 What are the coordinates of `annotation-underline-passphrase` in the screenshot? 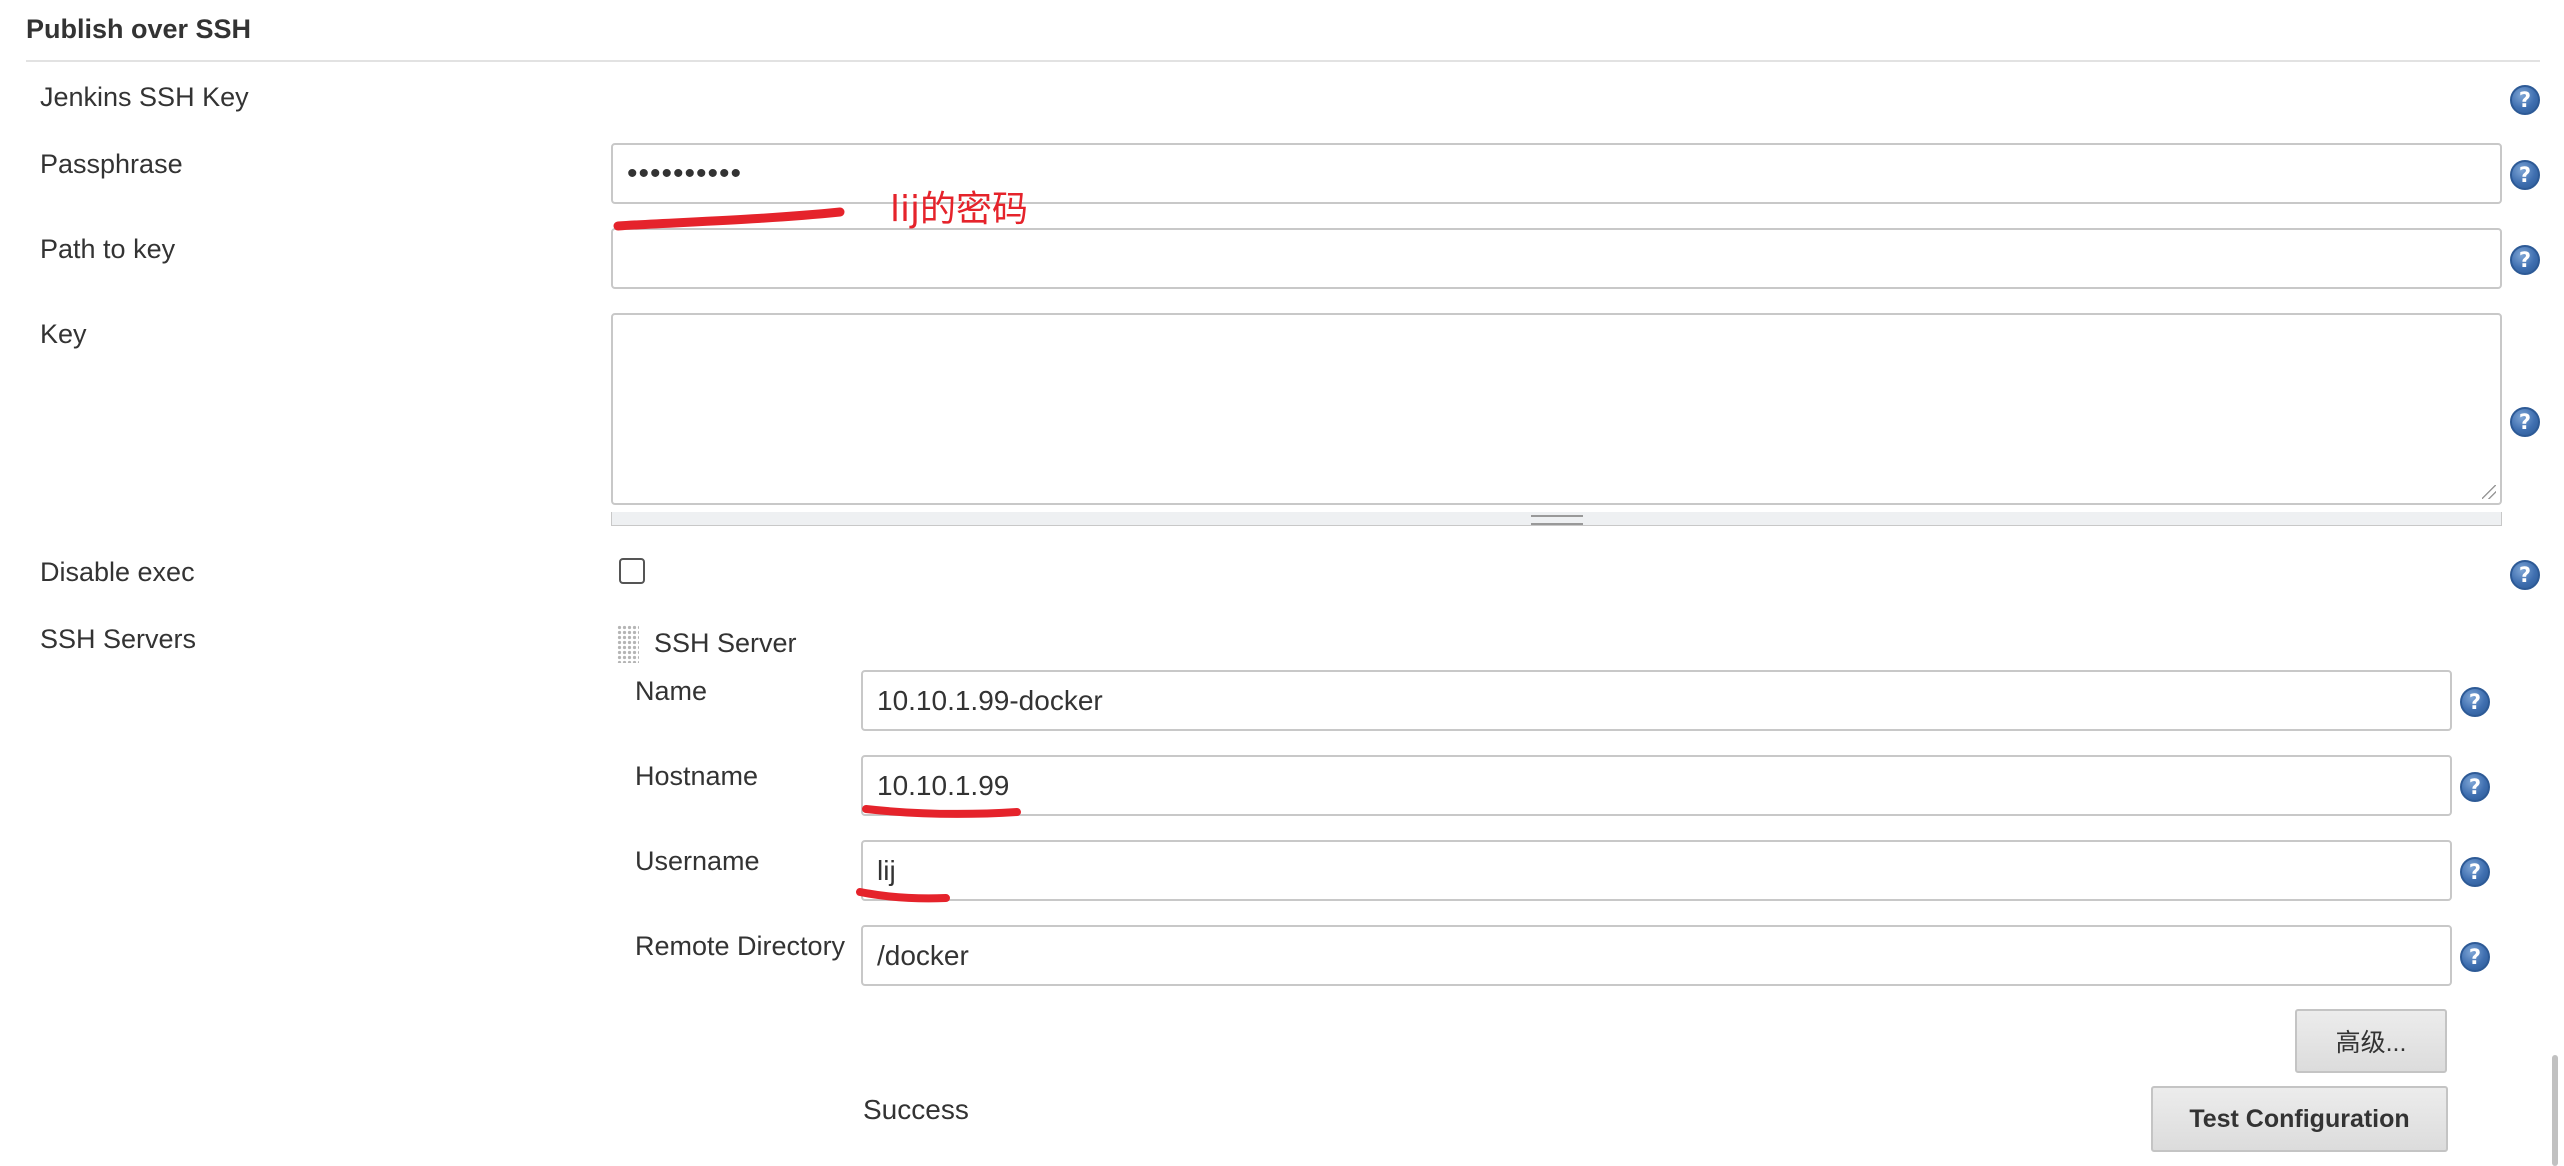 It's located at (729, 219).